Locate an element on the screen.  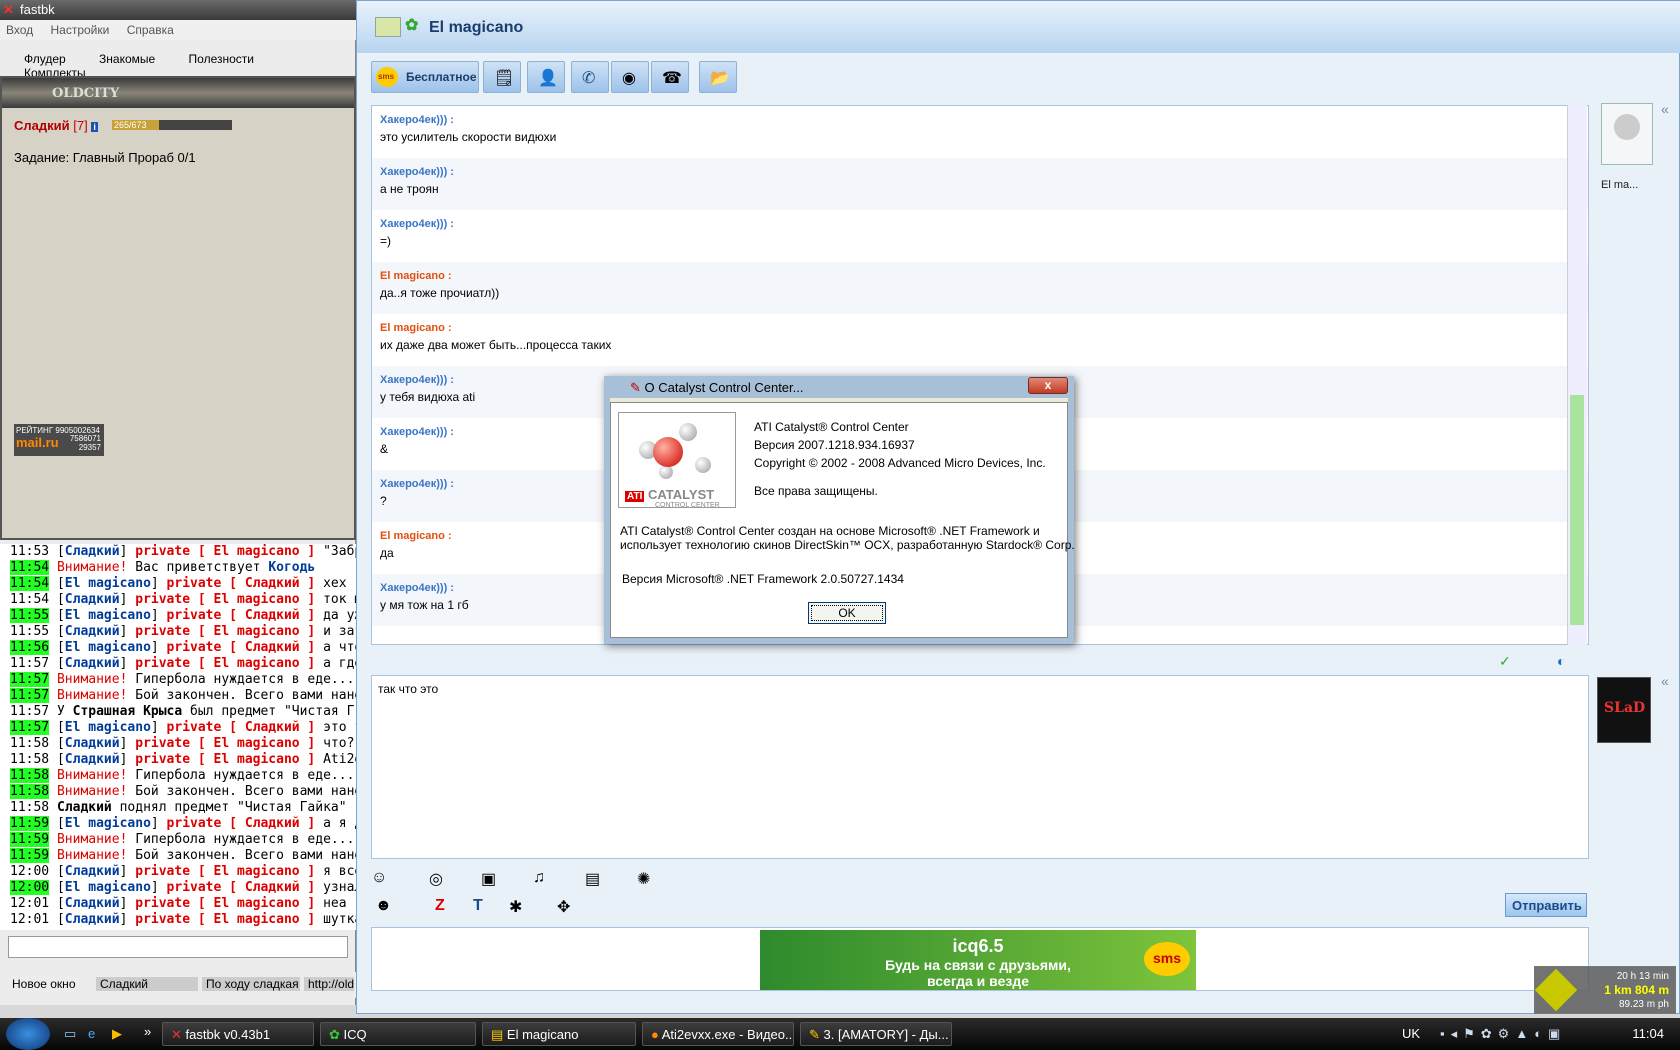
spellcheck-icon: ✓ is located at coordinates (1505, 661).